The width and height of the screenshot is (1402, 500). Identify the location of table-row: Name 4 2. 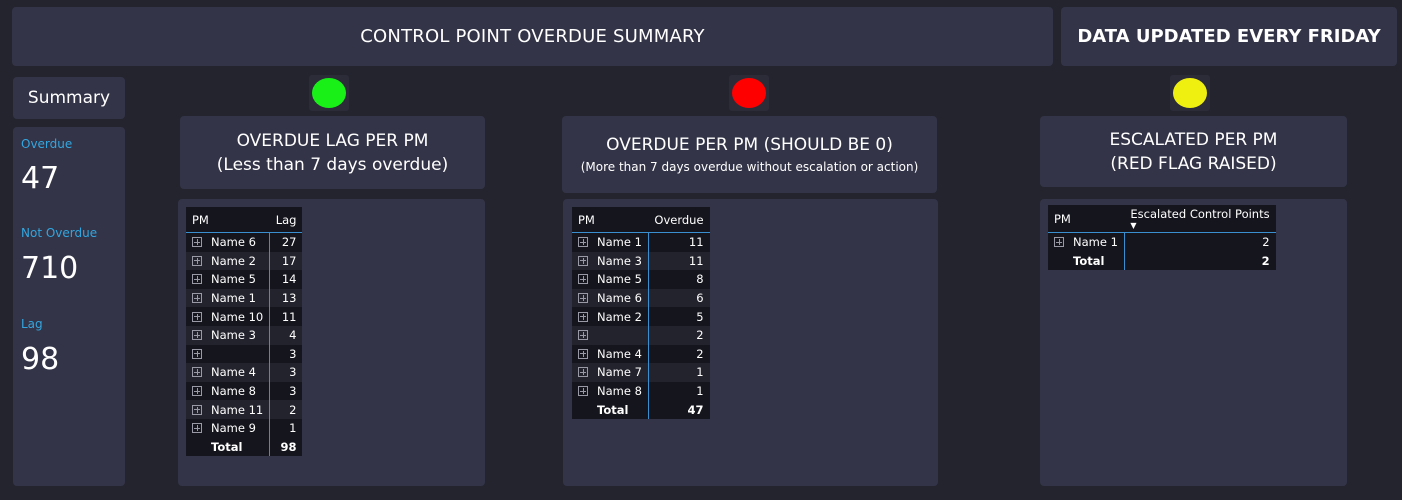
(641, 354).